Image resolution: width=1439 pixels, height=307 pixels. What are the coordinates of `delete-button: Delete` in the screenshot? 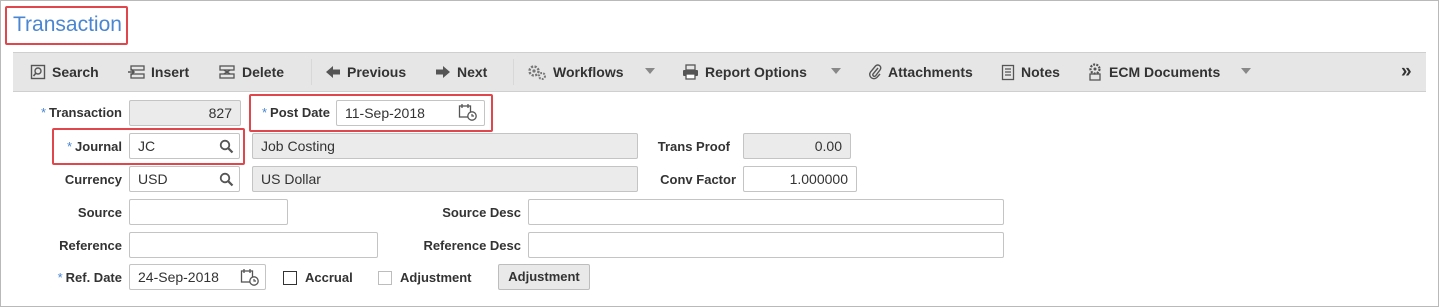 It's located at (251, 72).